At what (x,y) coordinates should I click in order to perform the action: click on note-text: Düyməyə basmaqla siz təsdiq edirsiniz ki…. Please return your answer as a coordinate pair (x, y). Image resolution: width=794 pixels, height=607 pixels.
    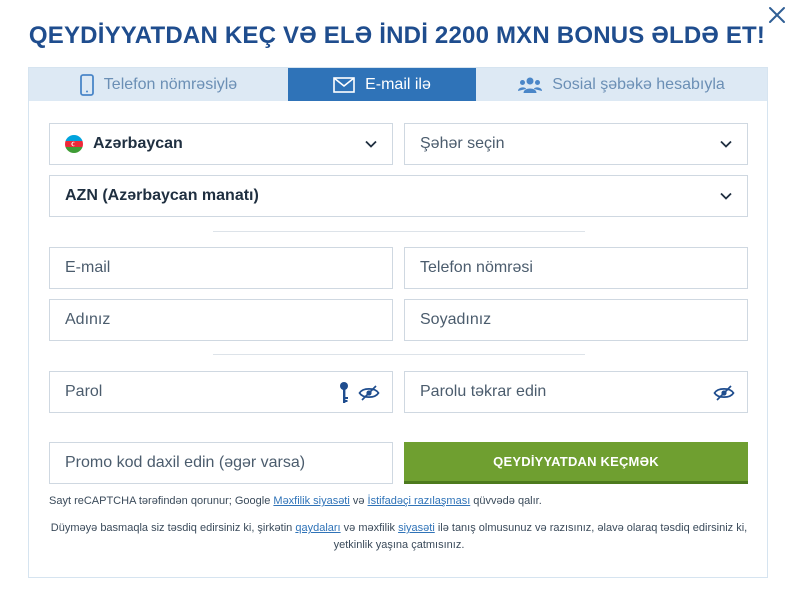
    Looking at the image, I should click on (173, 528).